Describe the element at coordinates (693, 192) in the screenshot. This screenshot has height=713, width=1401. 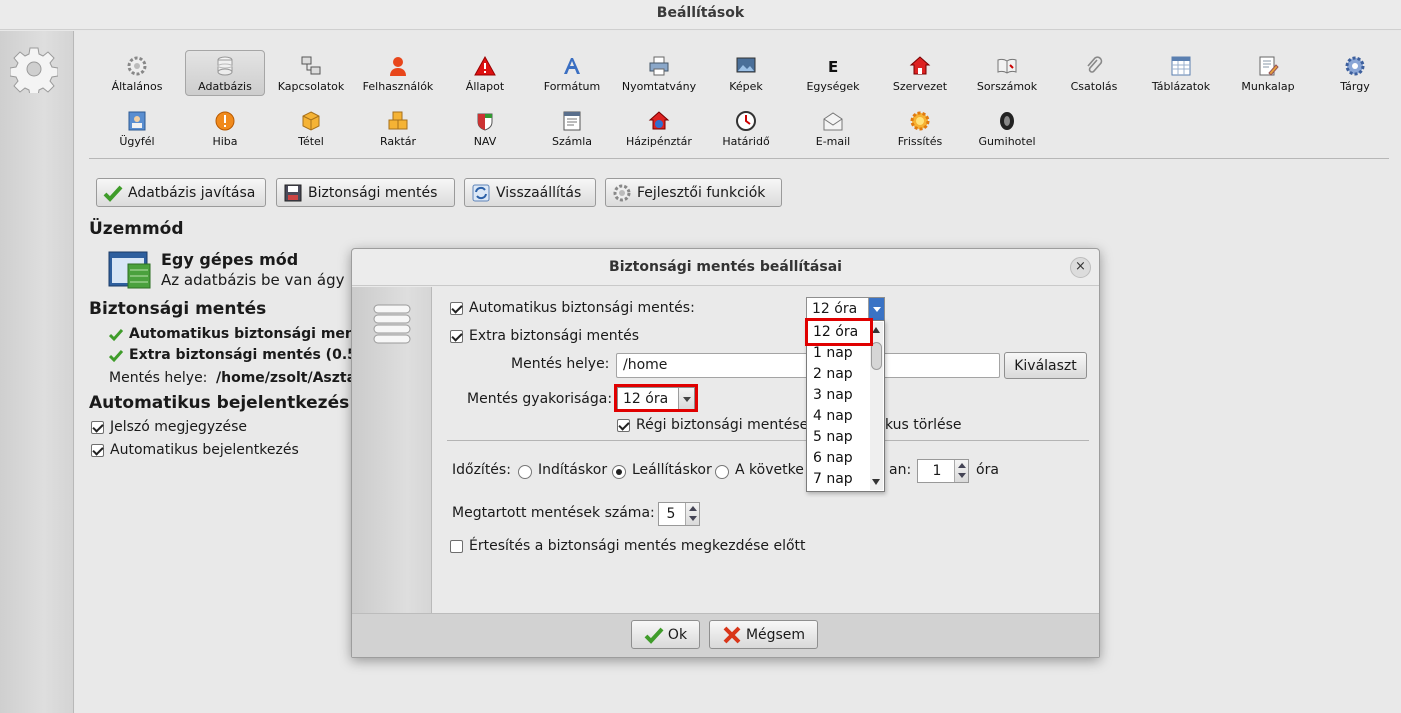
I see `developer-functions-button: Fejlesztői funkciók` at that location.